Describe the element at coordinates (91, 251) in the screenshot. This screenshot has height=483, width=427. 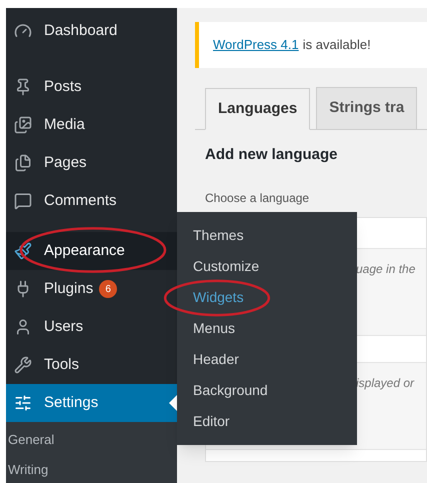
I see `sidebar-menu-item: Appearance` at that location.